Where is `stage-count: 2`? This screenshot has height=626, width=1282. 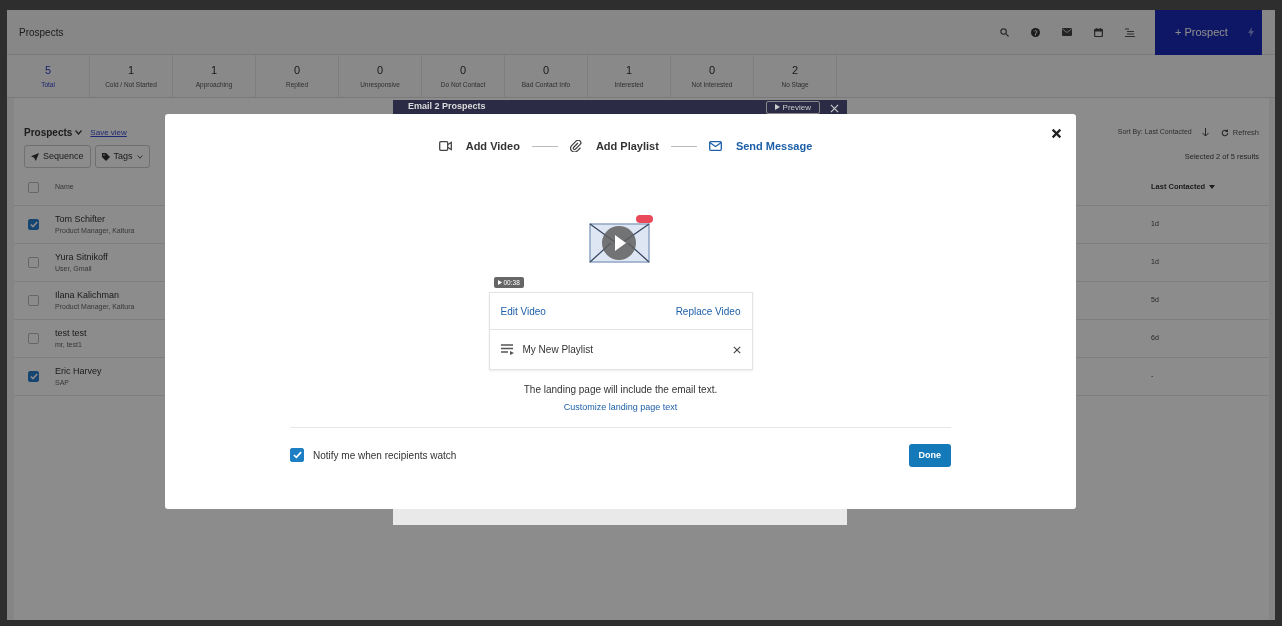
stage-count: 2 is located at coordinates (795, 70).